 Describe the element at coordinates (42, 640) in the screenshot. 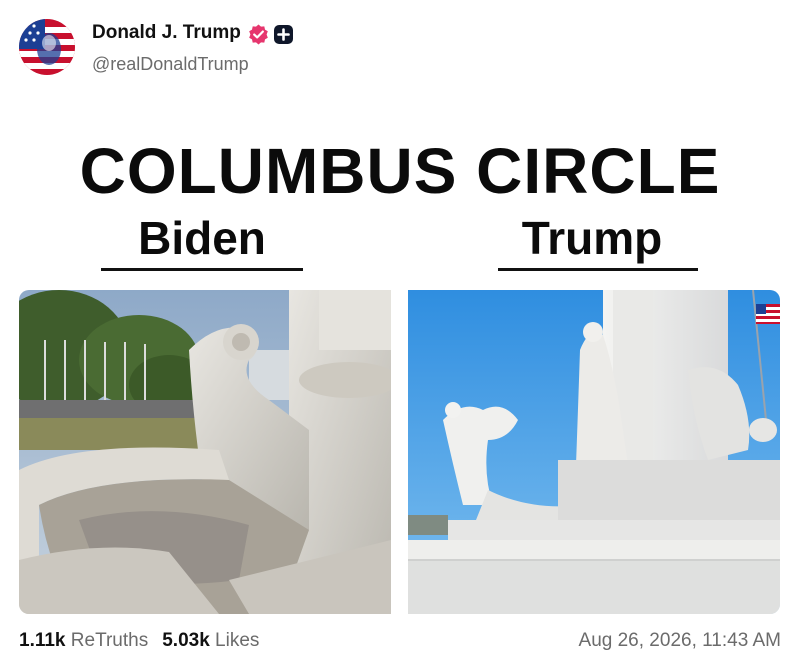

I see `retruths-count: 1.11k` at that location.